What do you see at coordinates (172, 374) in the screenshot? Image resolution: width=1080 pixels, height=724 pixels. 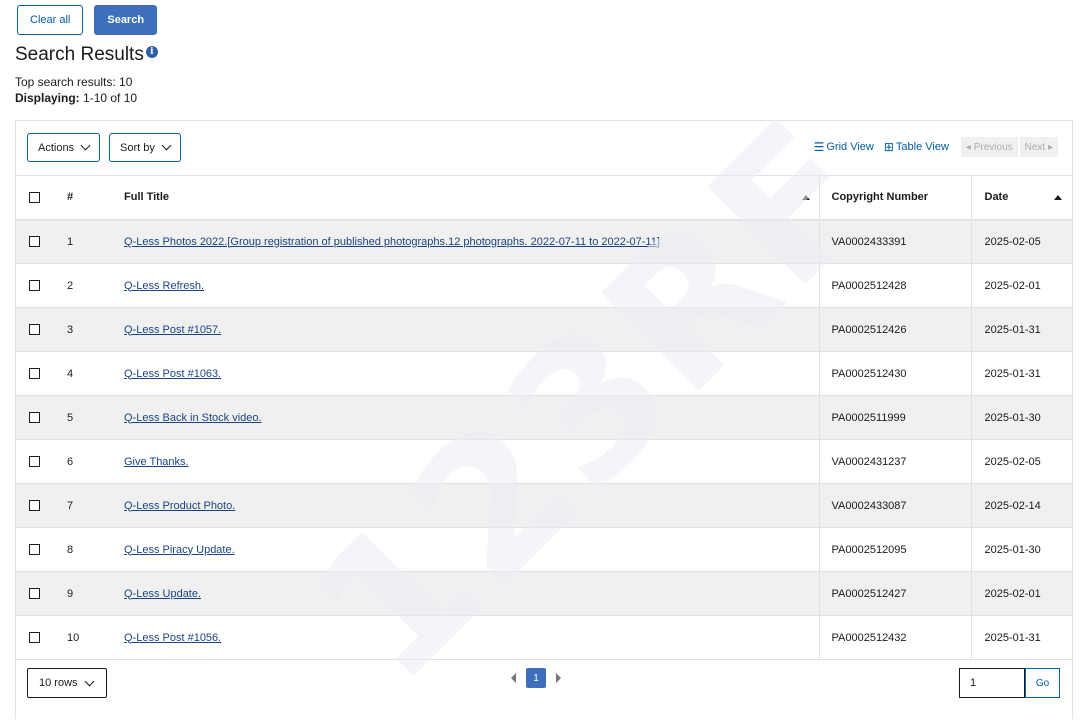 I see `title-link: Q-Less Post #1063.` at bounding box center [172, 374].